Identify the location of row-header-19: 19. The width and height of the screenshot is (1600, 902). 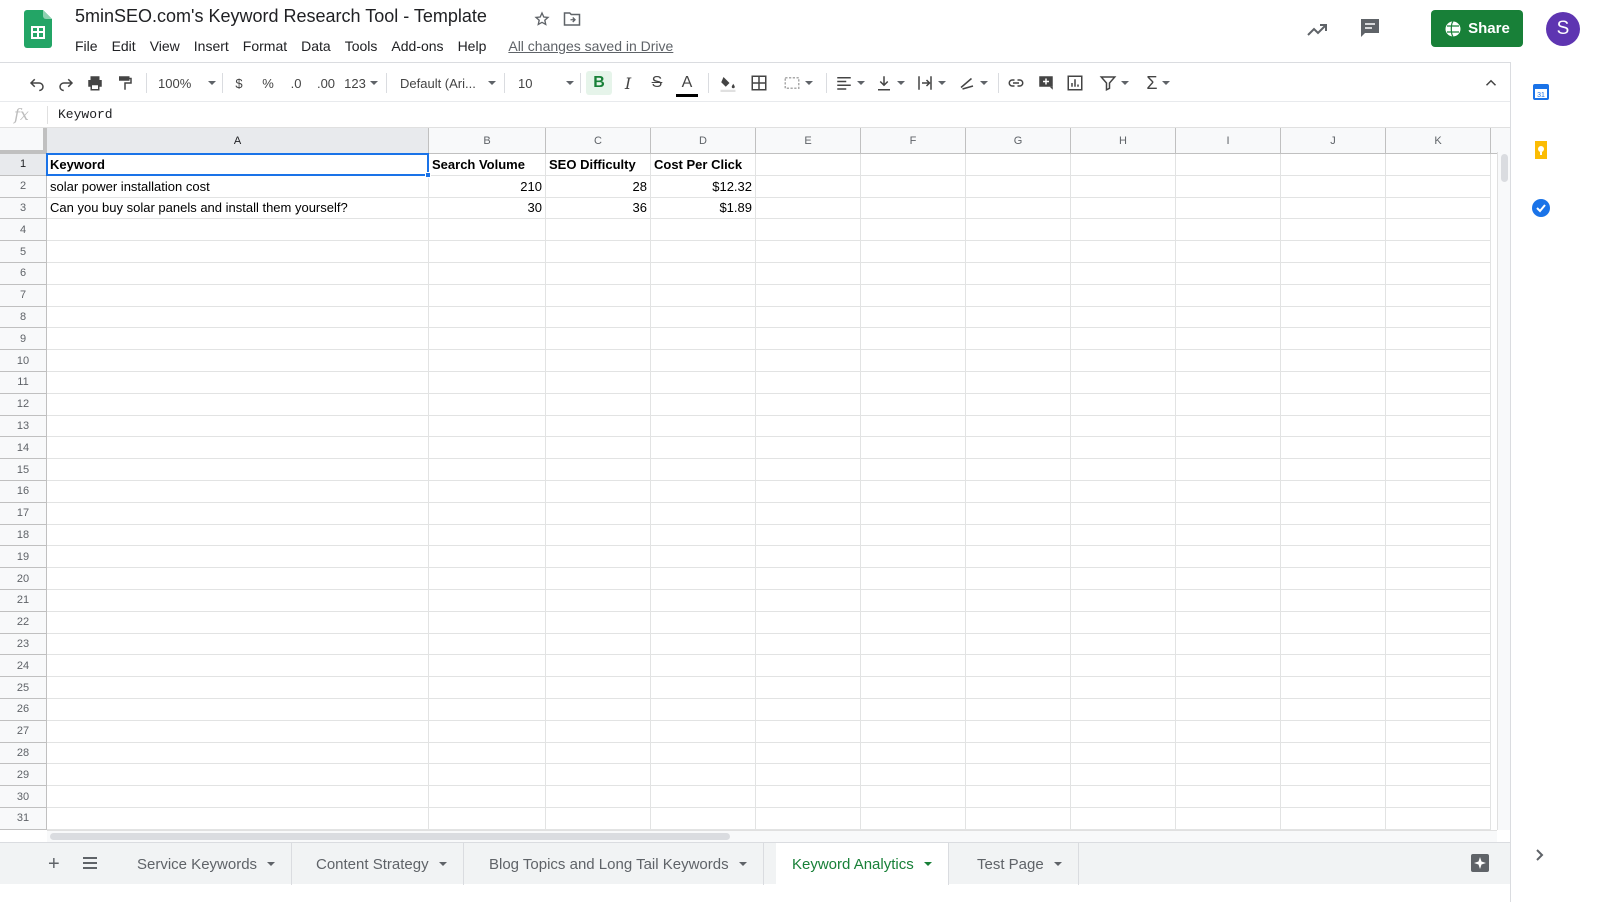
(23, 557).